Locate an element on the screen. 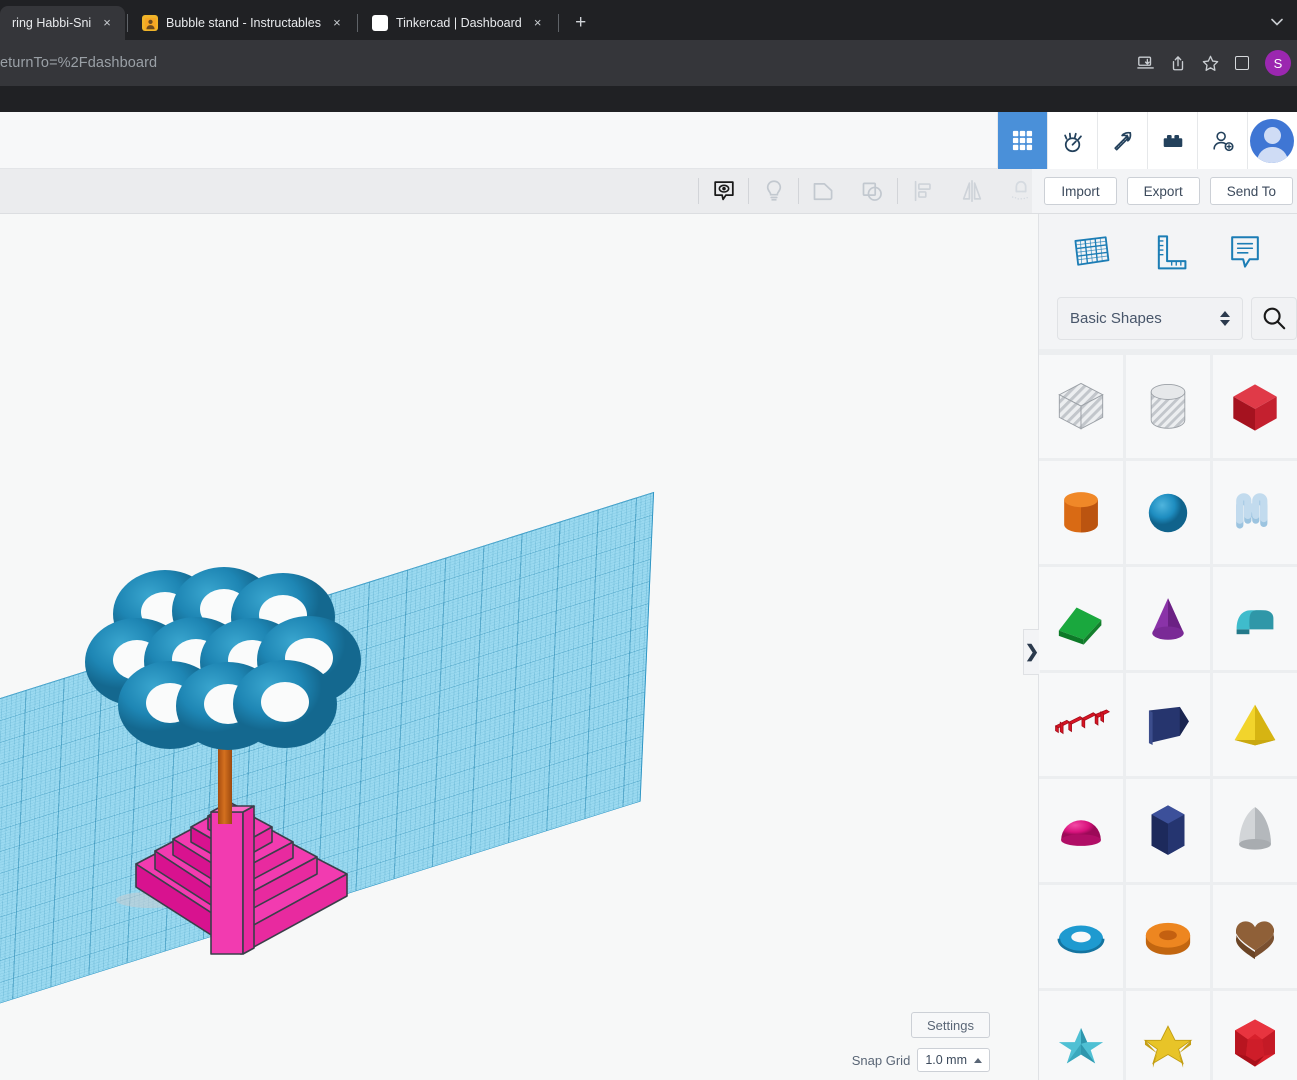 This screenshot has width=1297, height=1080. browser-tab-1: Bubble stand - Instructables × is located at coordinates (242, 23).